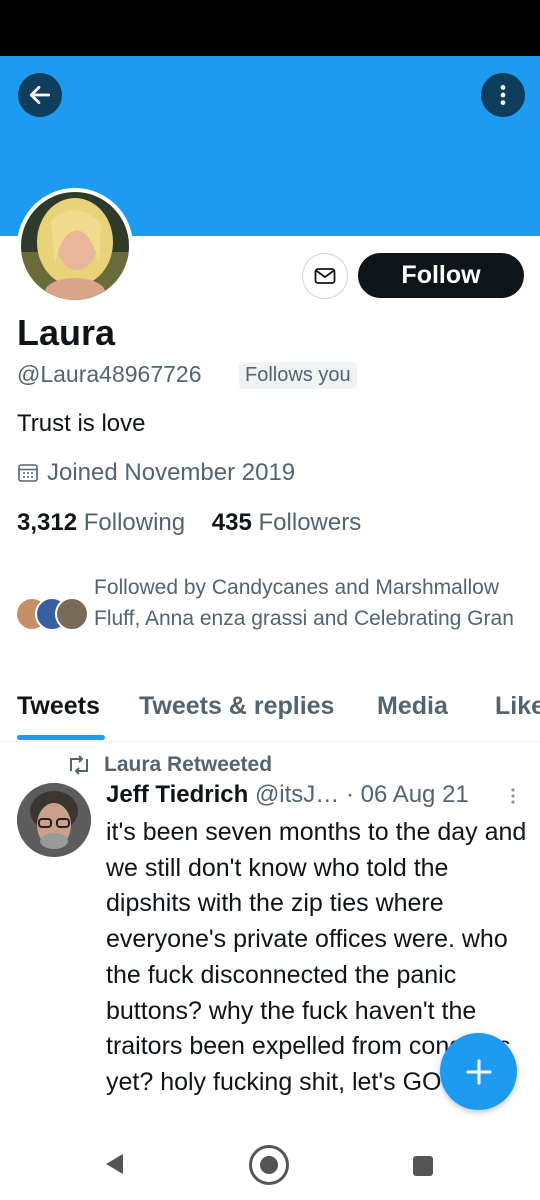 Image resolution: width=540 pixels, height=1200 pixels. I want to click on followers-label: Followers, so click(310, 522).